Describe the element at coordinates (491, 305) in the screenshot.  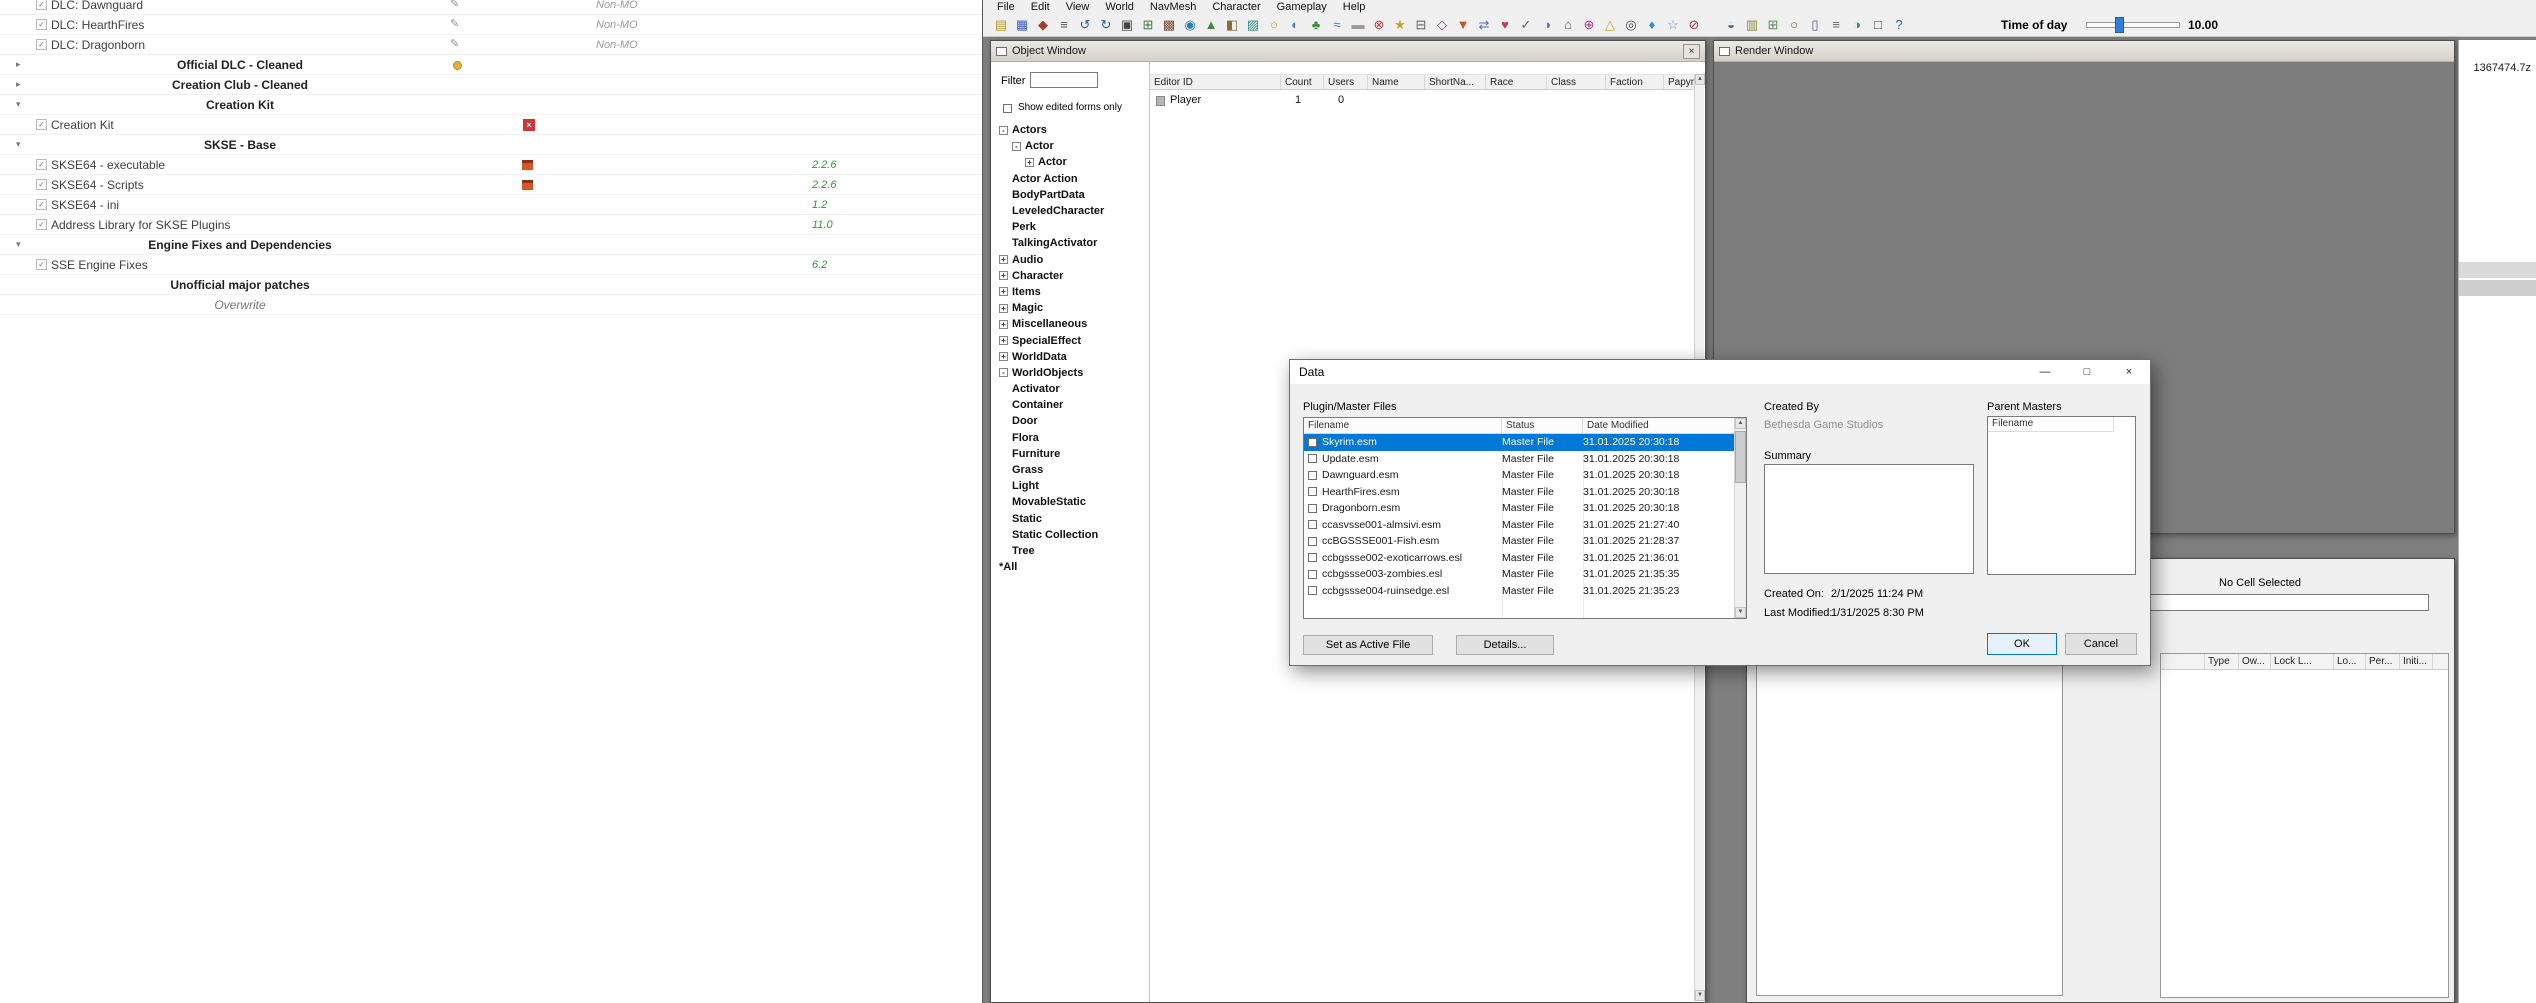
I see `overwrite-row: Overwrite` at that location.